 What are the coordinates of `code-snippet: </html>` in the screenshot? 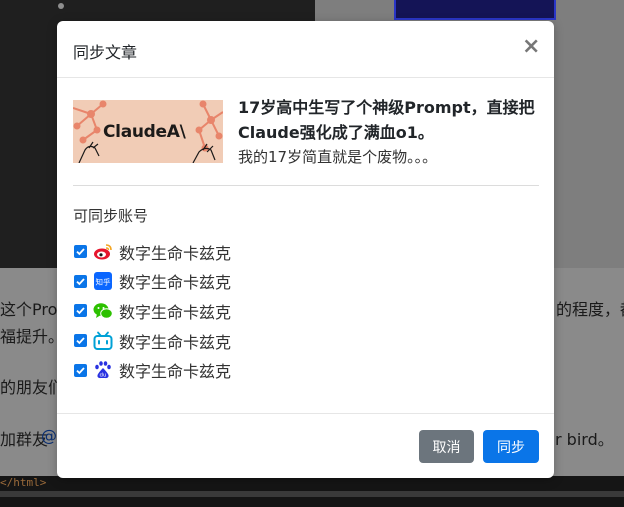 It's located at (23, 482).